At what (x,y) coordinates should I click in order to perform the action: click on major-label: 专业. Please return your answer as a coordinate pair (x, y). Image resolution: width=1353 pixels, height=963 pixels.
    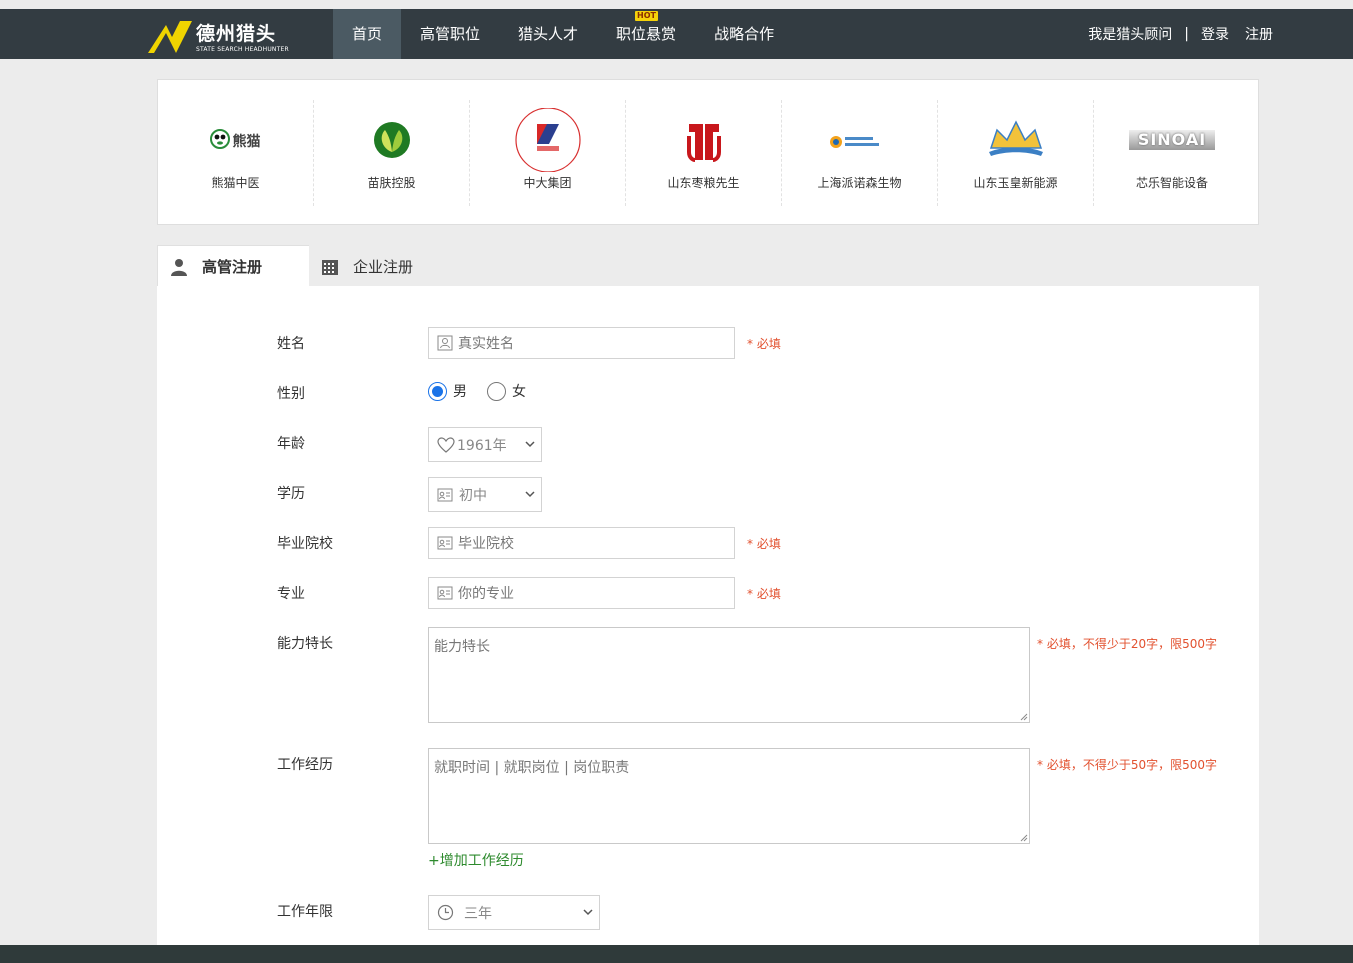
    Looking at the image, I should click on (291, 594).